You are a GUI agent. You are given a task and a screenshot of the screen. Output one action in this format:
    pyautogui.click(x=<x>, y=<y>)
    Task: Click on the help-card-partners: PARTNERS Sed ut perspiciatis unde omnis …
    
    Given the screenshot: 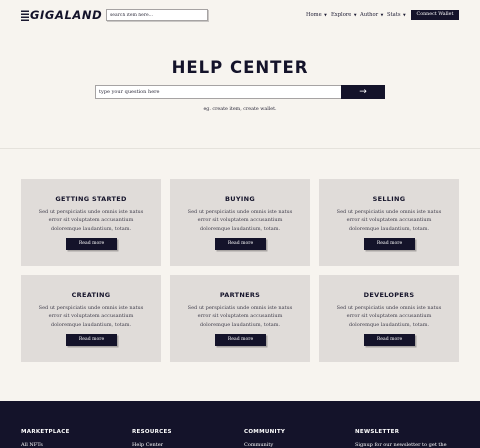 What is the action you would take?
    pyautogui.click(x=240, y=318)
    